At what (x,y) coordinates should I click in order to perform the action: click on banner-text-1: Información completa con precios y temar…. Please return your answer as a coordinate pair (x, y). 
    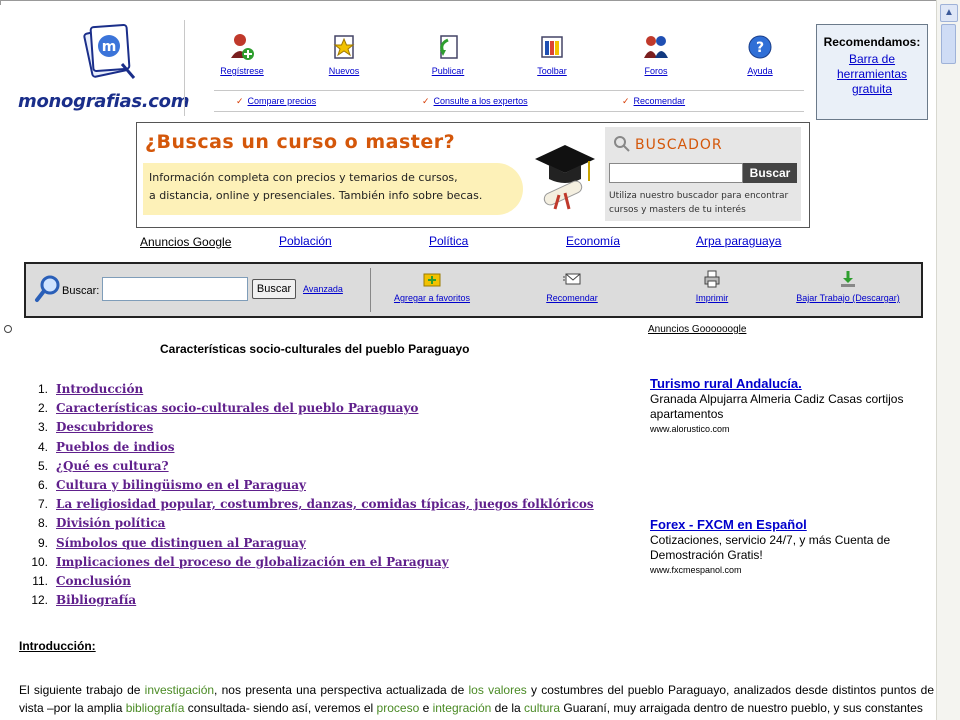
    Looking at the image, I should click on (303, 177).